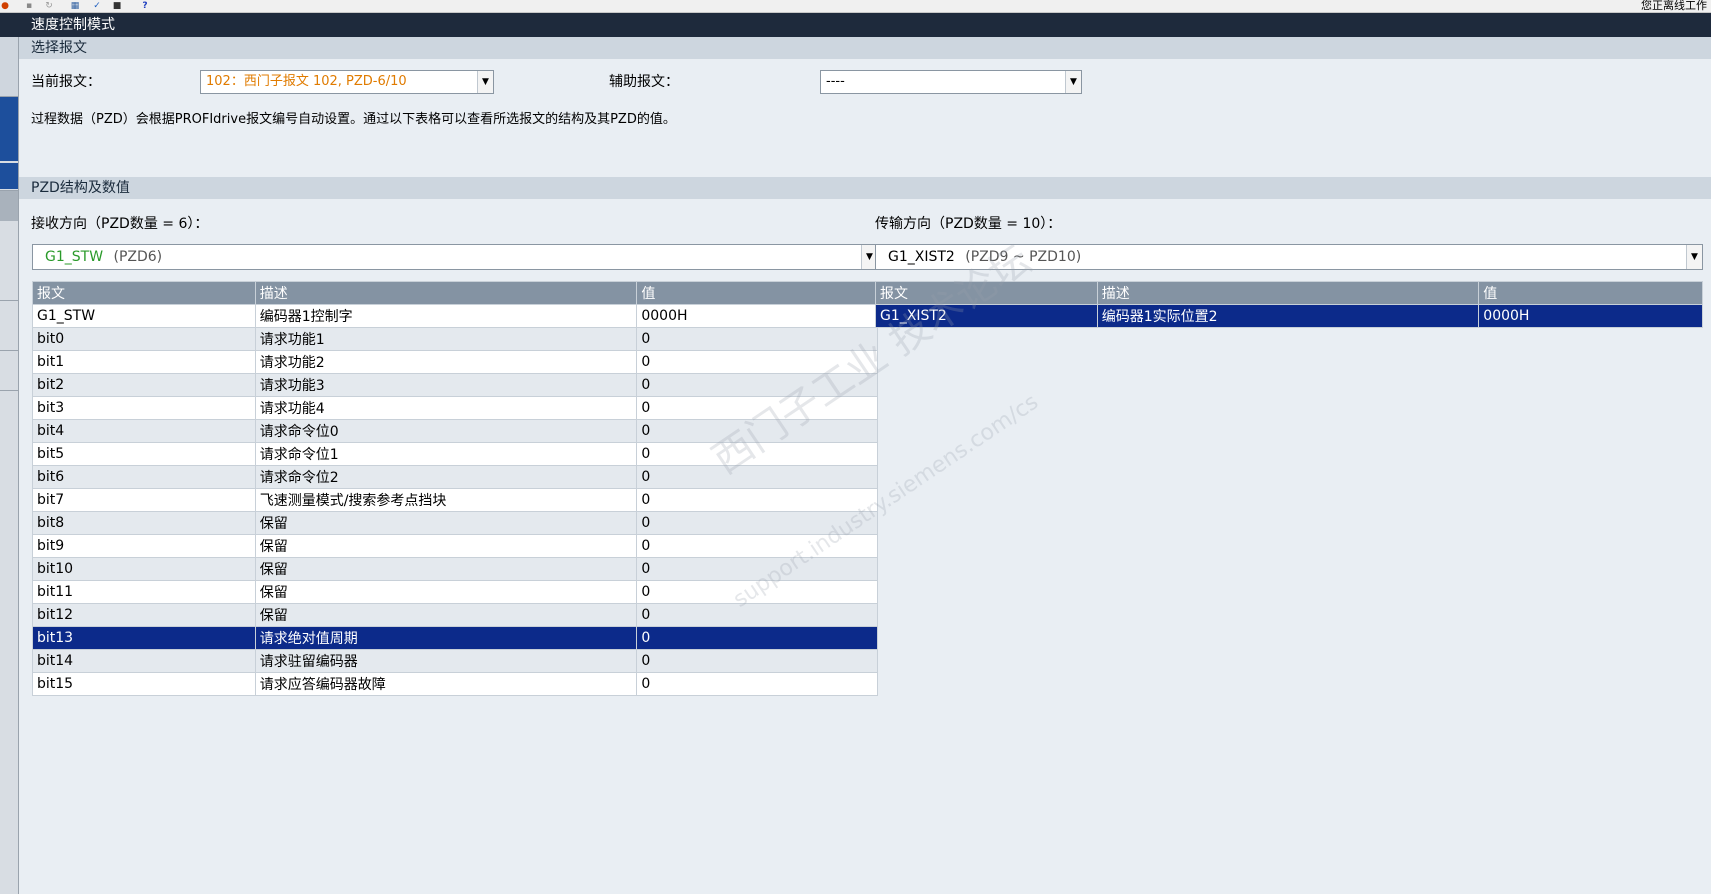 This screenshot has height=894, width=1711. What do you see at coordinates (455, 362) in the screenshot?
I see `table-row: bit1 请求功能2 0` at bounding box center [455, 362].